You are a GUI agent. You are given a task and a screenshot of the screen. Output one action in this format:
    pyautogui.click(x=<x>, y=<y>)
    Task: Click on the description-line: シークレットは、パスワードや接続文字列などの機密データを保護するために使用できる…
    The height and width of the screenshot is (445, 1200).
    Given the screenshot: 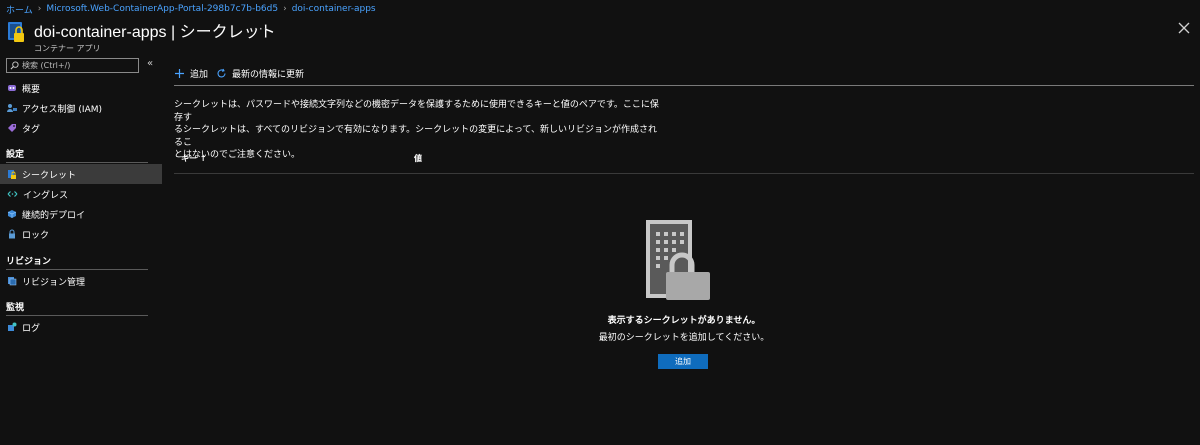 What is the action you would take?
    pyautogui.click(x=416, y=111)
    